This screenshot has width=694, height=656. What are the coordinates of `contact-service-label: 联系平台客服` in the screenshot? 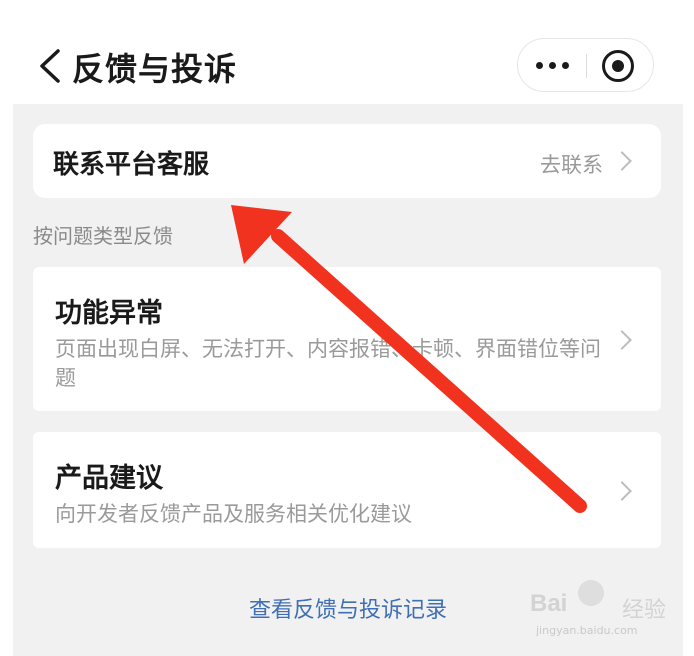 It's located at (131, 165).